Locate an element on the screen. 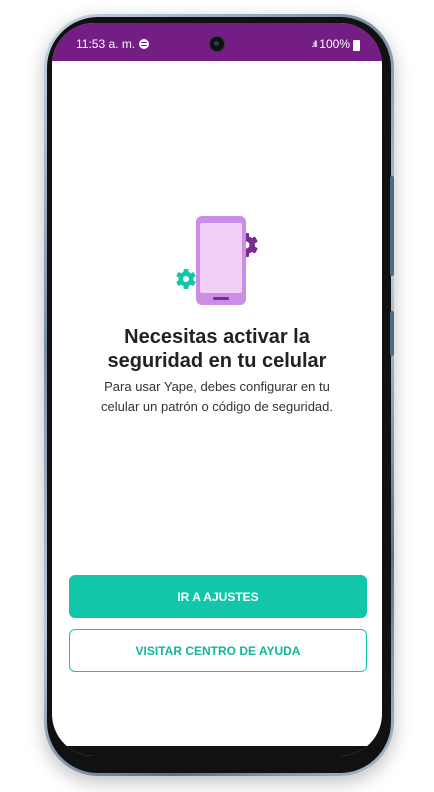 The height and width of the screenshot is (792, 434). battery-percentage: 100% is located at coordinates (334, 44).